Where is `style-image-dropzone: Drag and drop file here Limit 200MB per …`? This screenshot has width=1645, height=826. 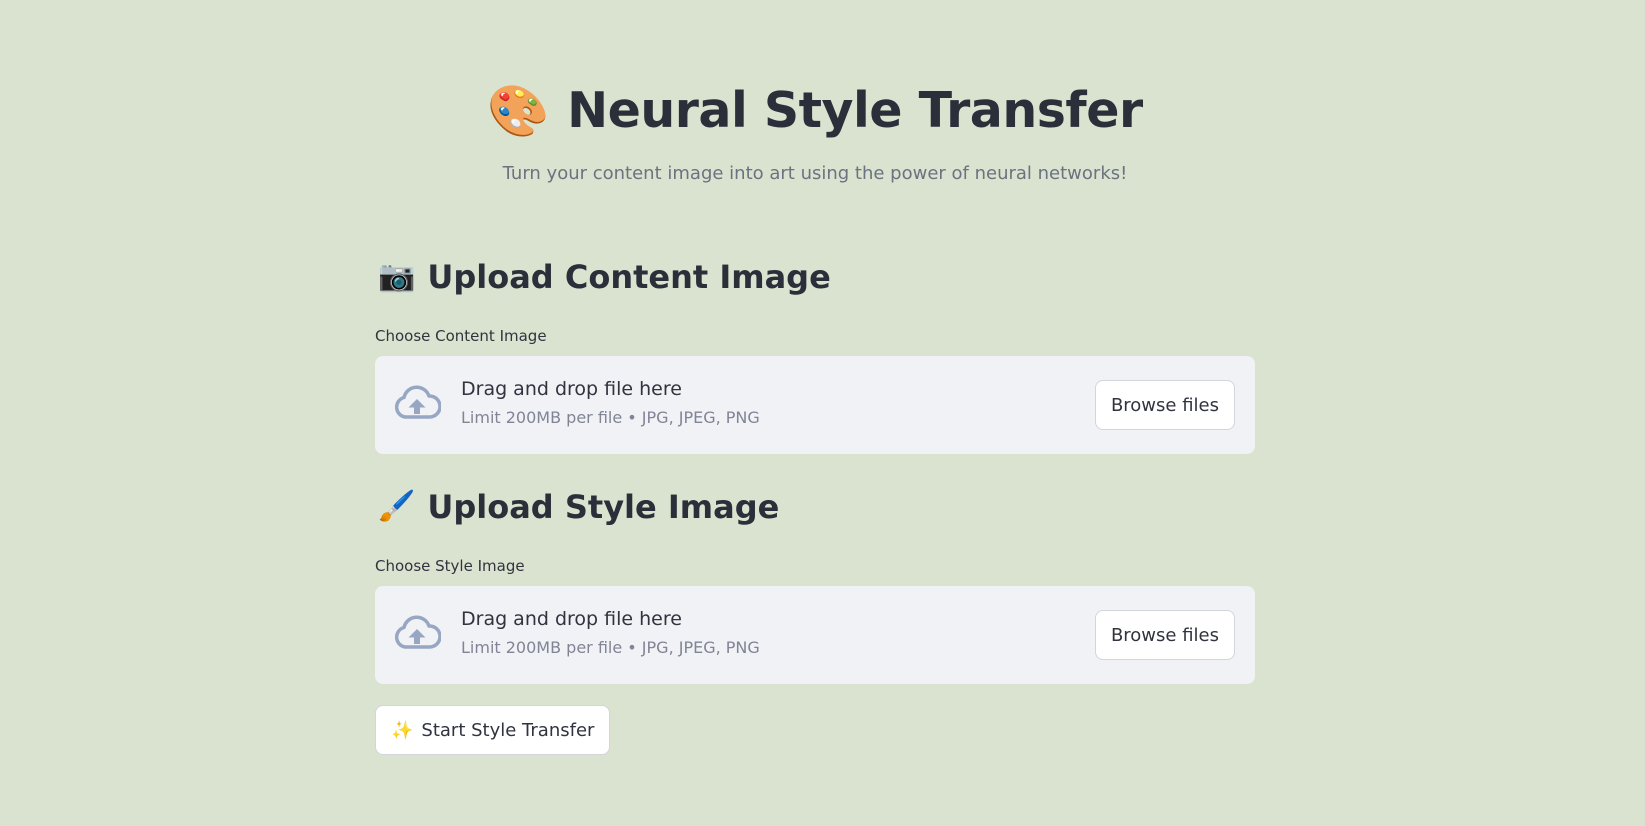 style-image-dropzone: Drag and drop file here Limit 200MB per … is located at coordinates (815, 635).